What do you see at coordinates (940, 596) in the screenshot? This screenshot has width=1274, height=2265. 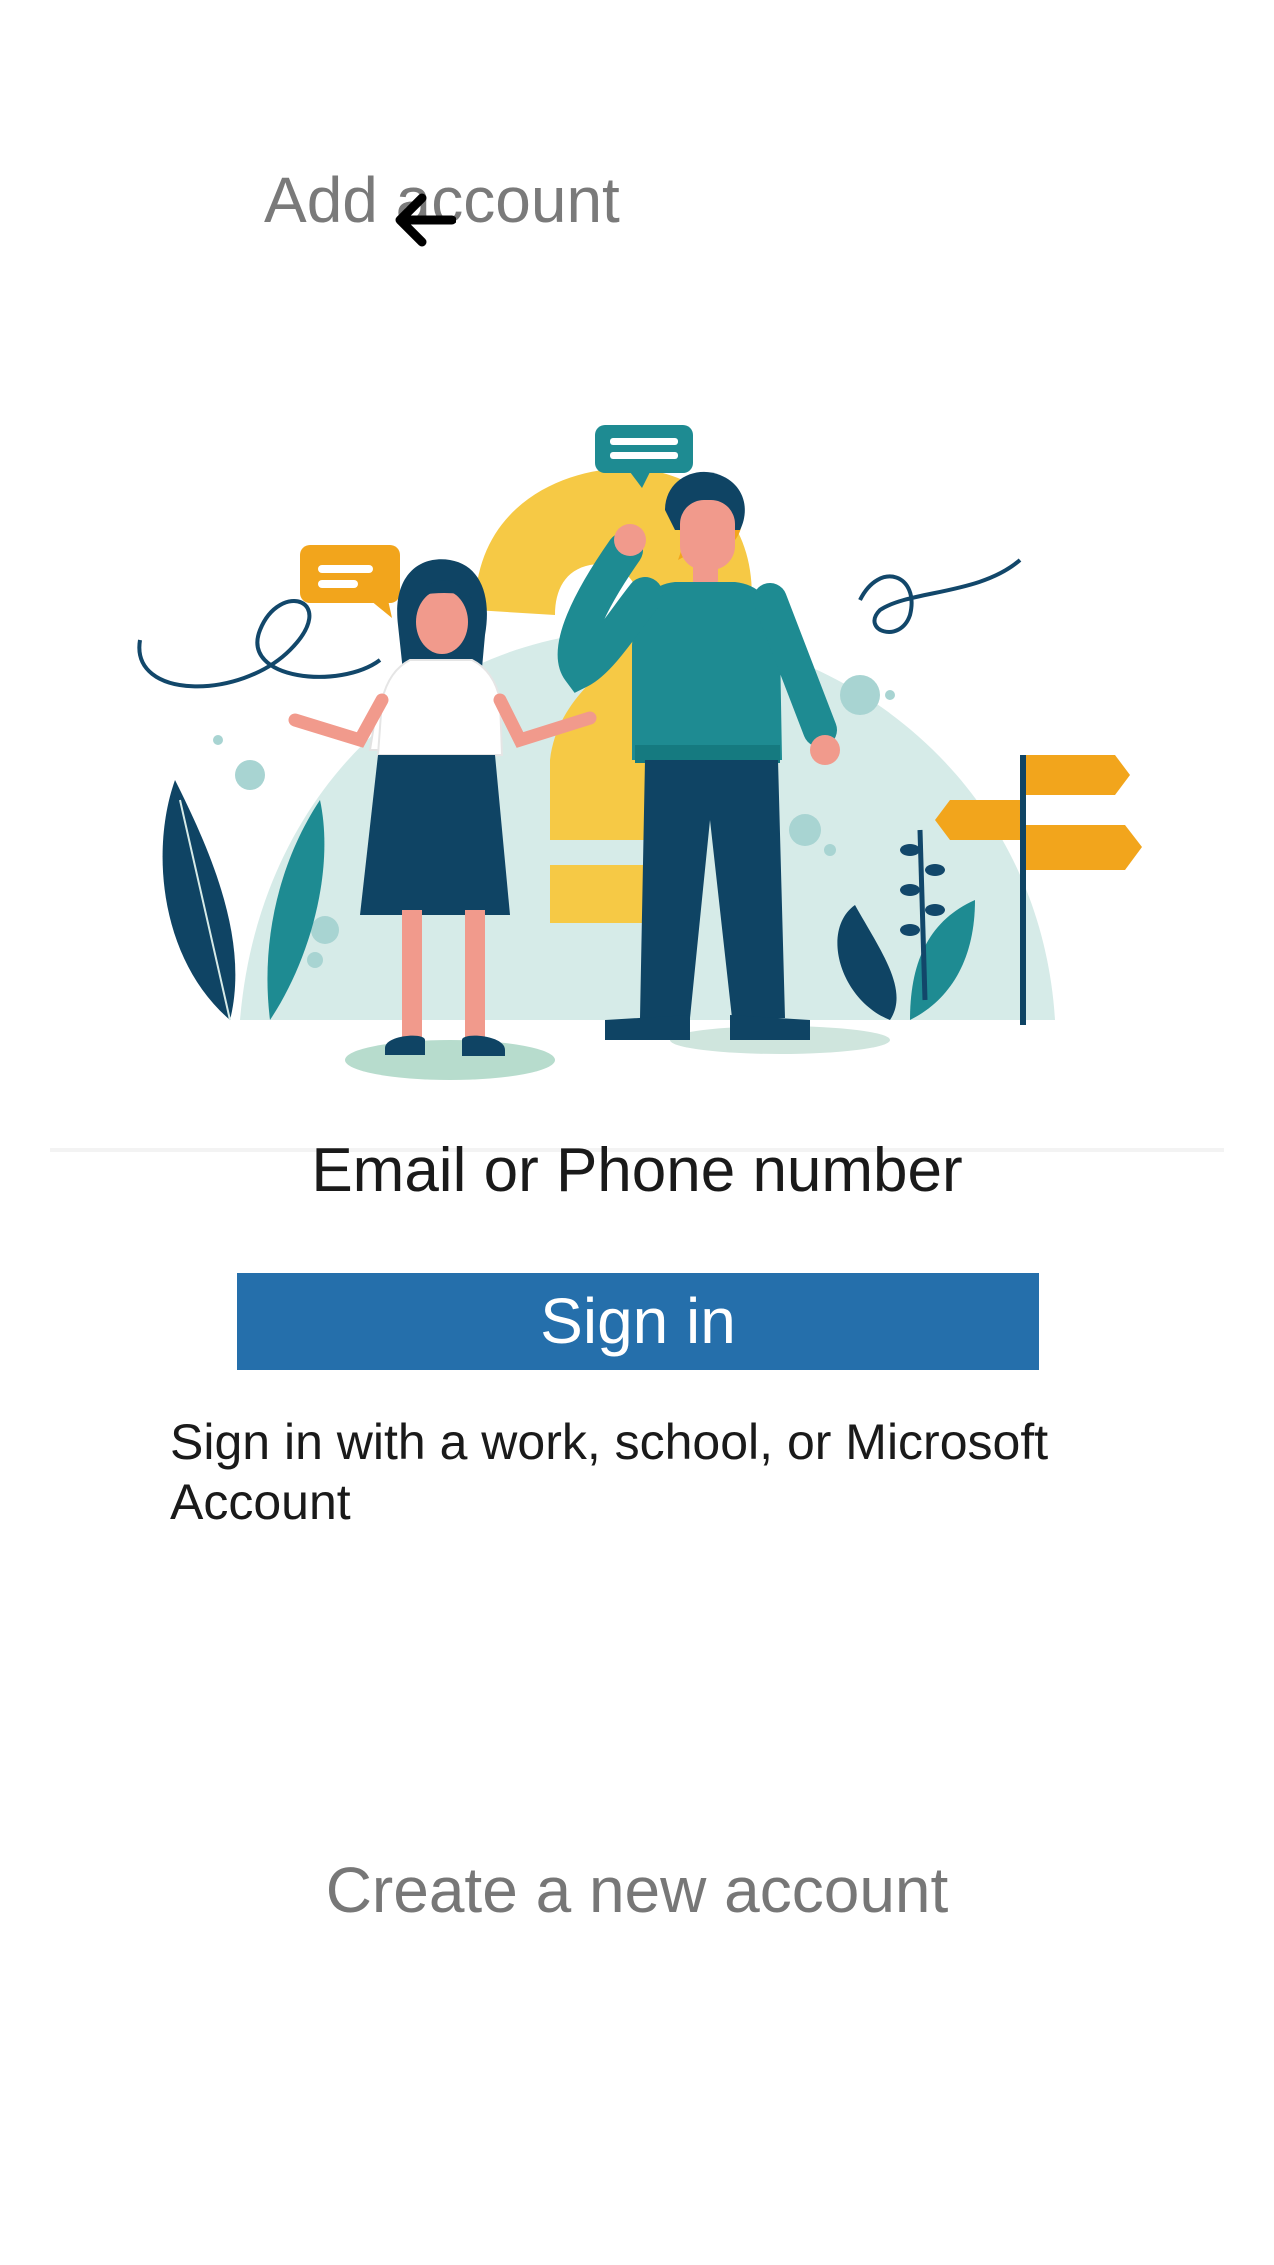 I see `swirl-line-right` at bounding box center [940, 596].